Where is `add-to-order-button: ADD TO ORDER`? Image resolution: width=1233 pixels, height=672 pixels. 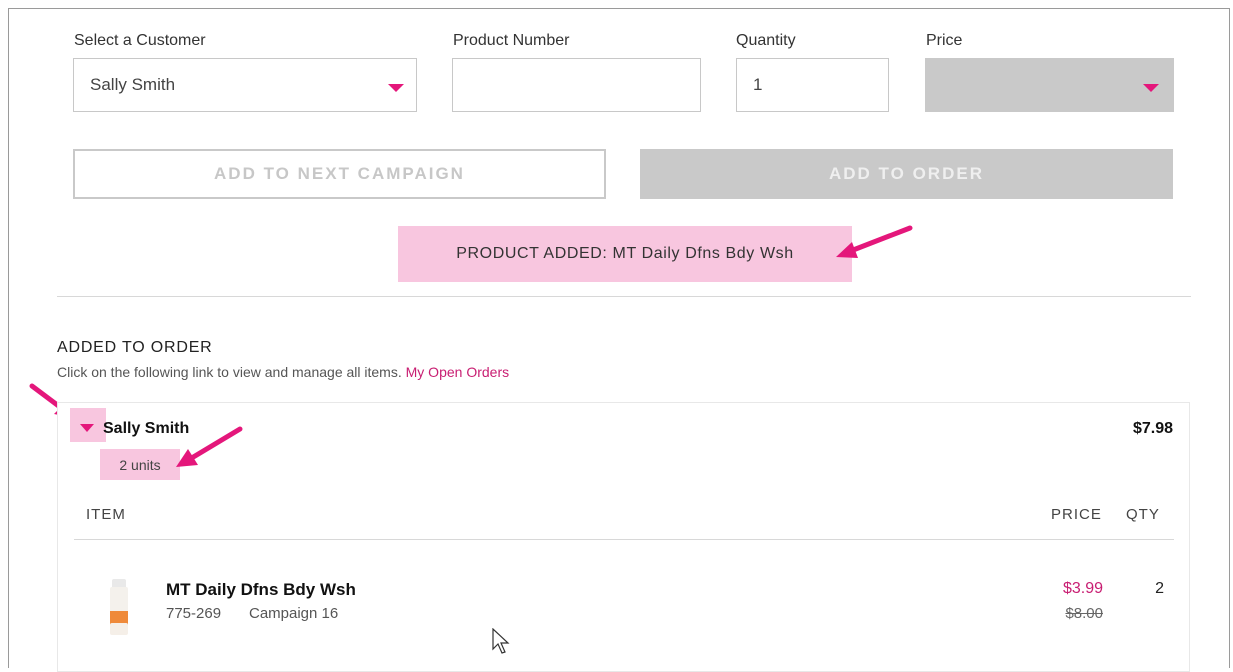 add-to-order-button: ADD TO ORDER is located at coordinates (906, 174).